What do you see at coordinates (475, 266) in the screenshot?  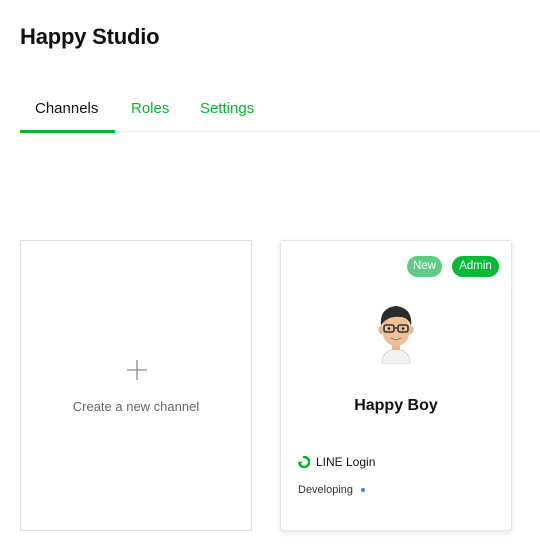 I see `admin-badge: Admin` at bounding box center [475, 266].